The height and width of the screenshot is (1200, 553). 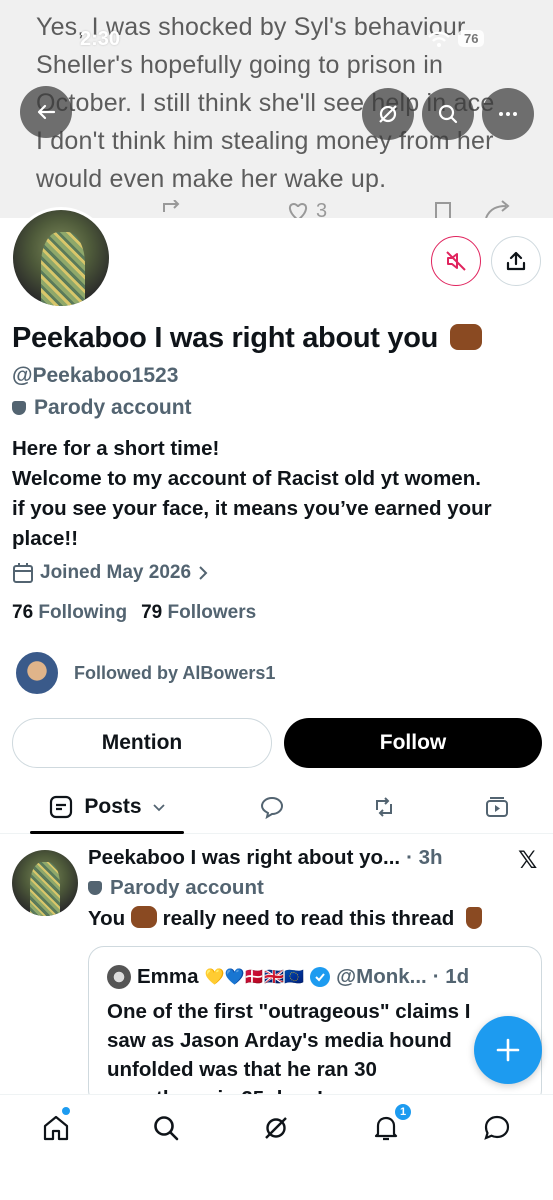 What do you see at coordinates (107, 918) in the screenshot?
I see `post-text-before: You` at bounding box center [107, 918].